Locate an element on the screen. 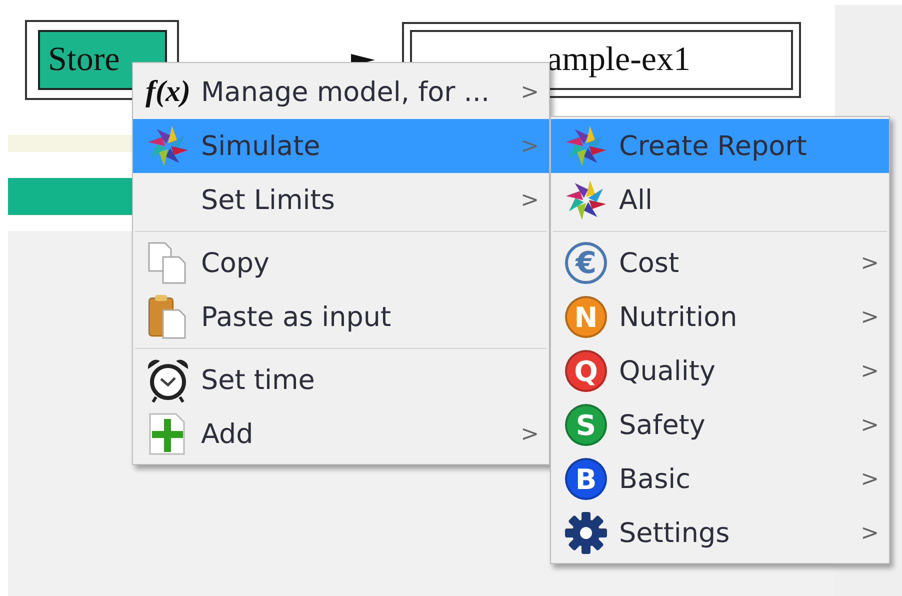  letter-badge-icon: Q is located at coordinates (586, 371).